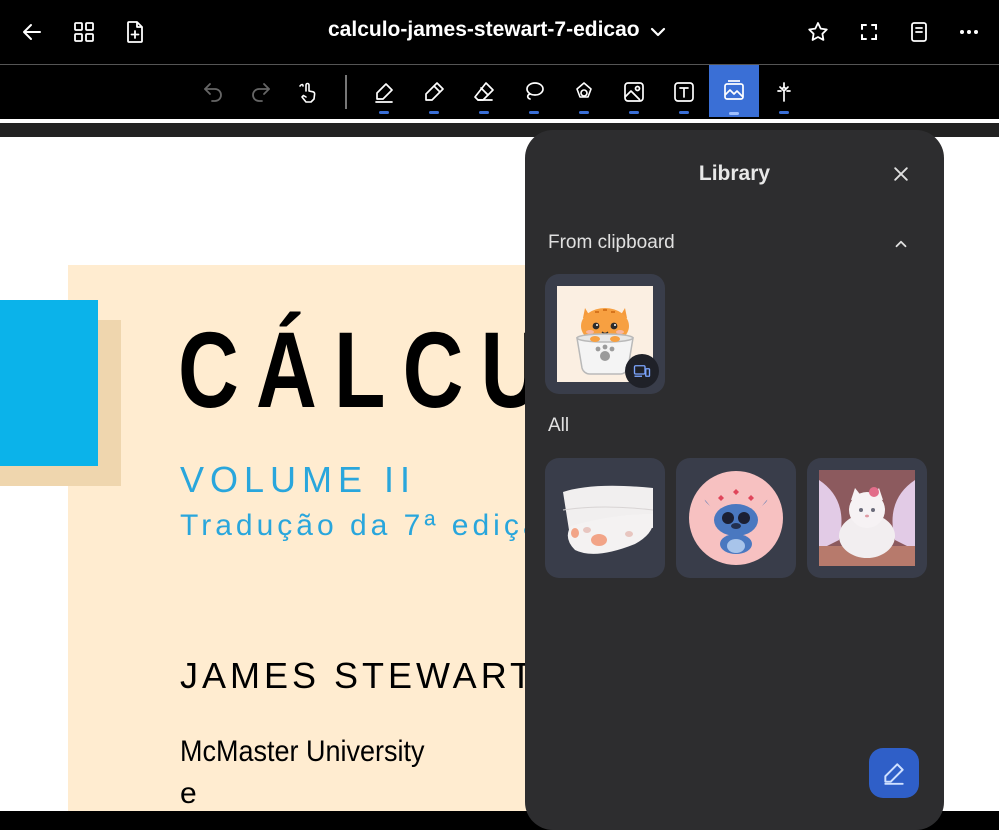 The image size is (999, 830). Describe the element at coordinates (358, 675) in the screenshot. I see `author-name: JAMES STEWART` at that location.